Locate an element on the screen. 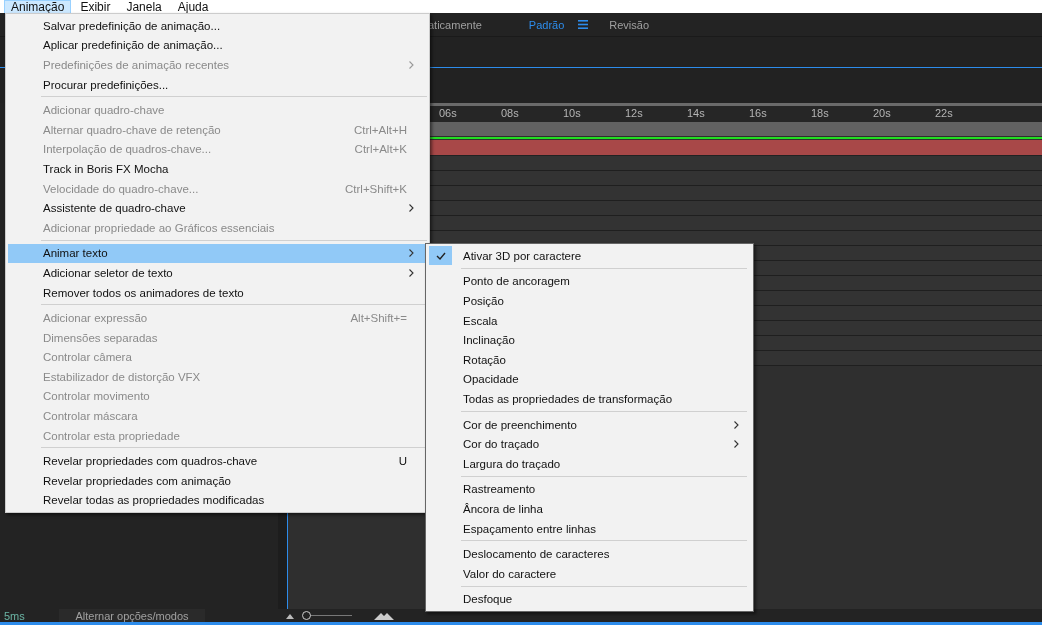 This screenshot has height=625, width=1042. time-label: 06s is located at coordinates (448, 113).